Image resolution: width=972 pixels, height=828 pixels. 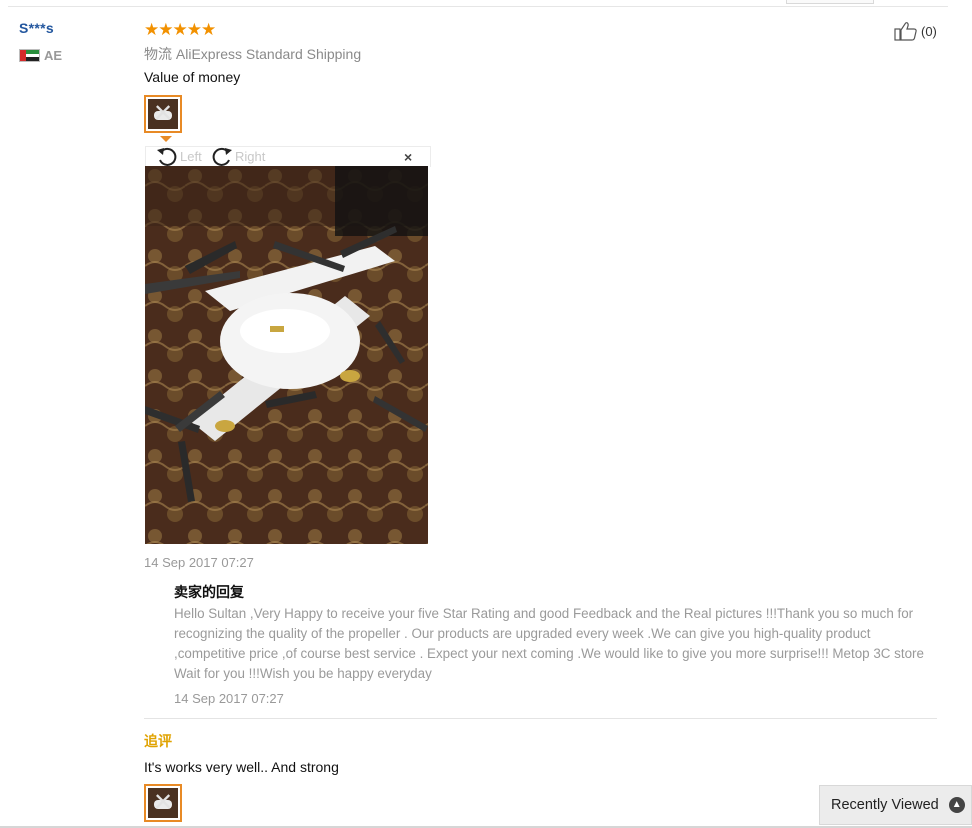 I want to click on star-rating: ★★★★★, so click(x=180, y=29).